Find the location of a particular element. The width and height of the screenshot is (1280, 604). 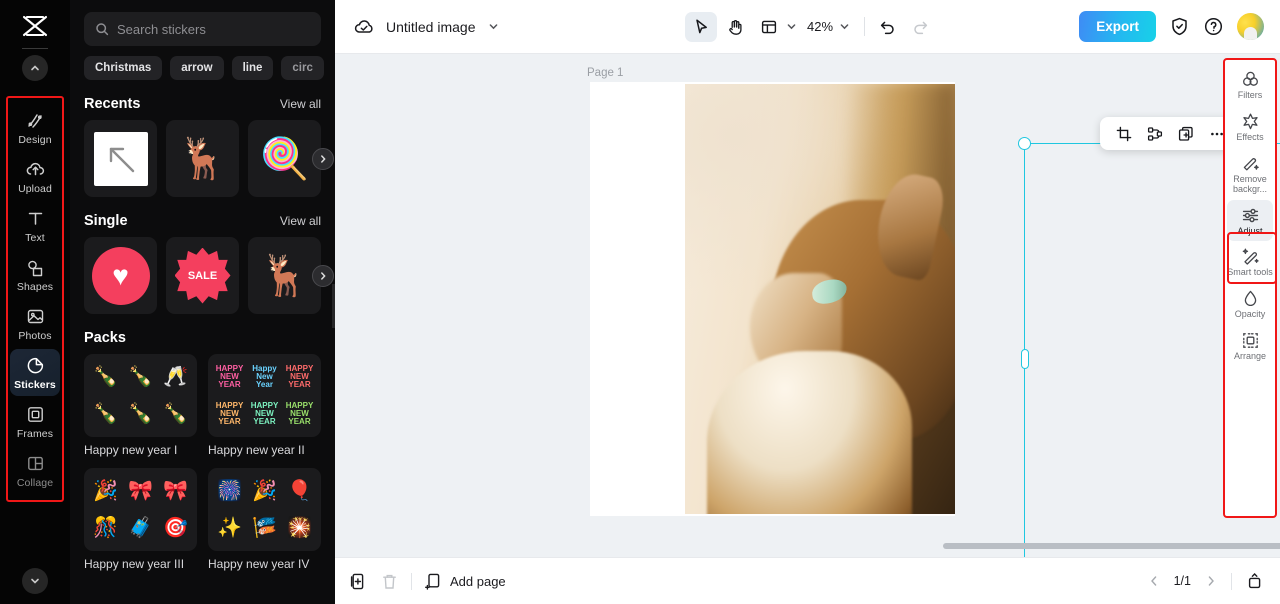

adjust-icon is located at coordinates (1250, 215).